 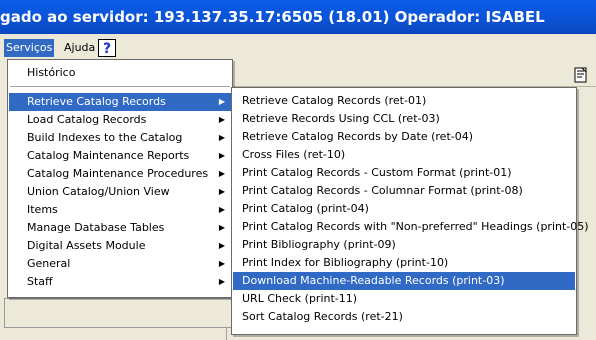 I want to click on help-icon: ?, so click(x=107, y=48).